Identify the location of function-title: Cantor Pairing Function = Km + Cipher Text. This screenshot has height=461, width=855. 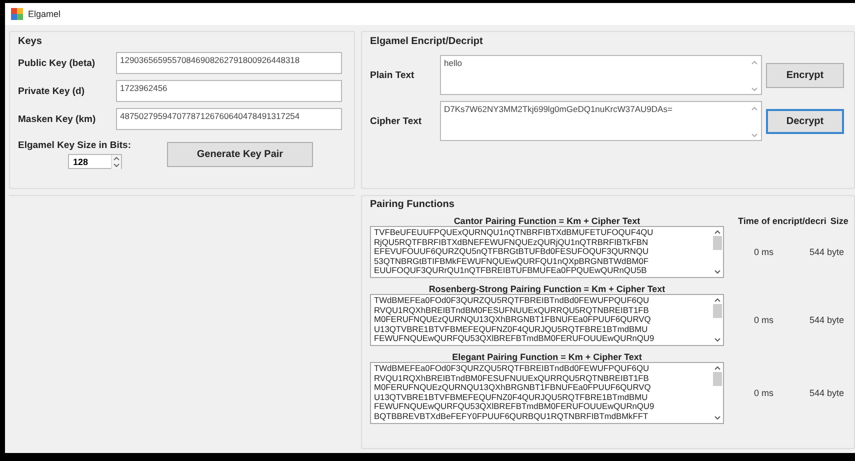
(547, 221).